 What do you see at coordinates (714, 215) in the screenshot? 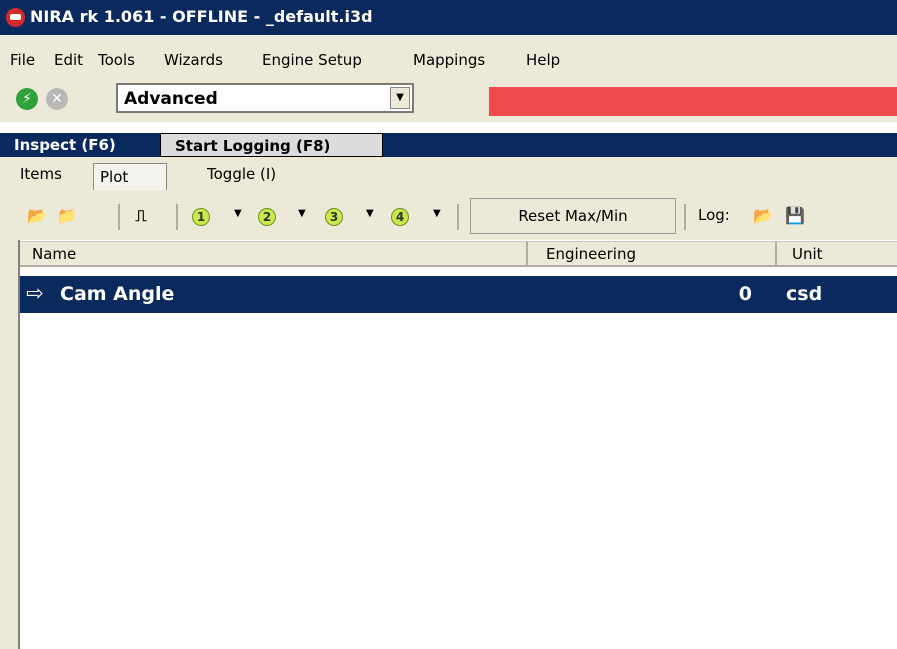
I see `log-label: Log:` at bounding box center [714, 215].